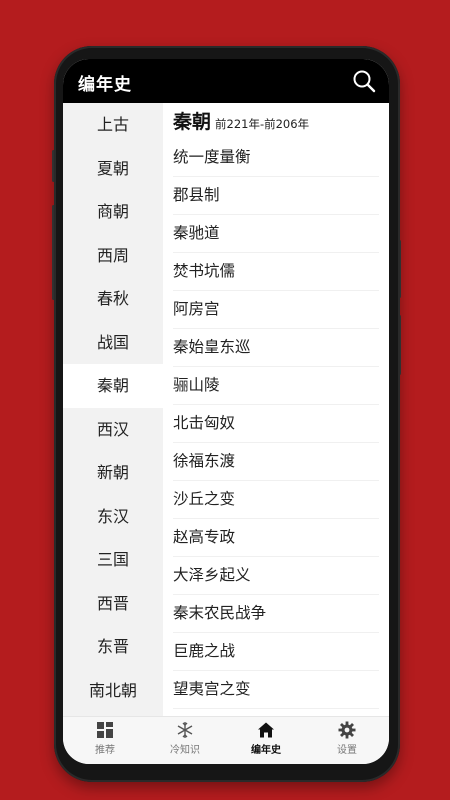  I want to click on search-icon, so click(364, 81).